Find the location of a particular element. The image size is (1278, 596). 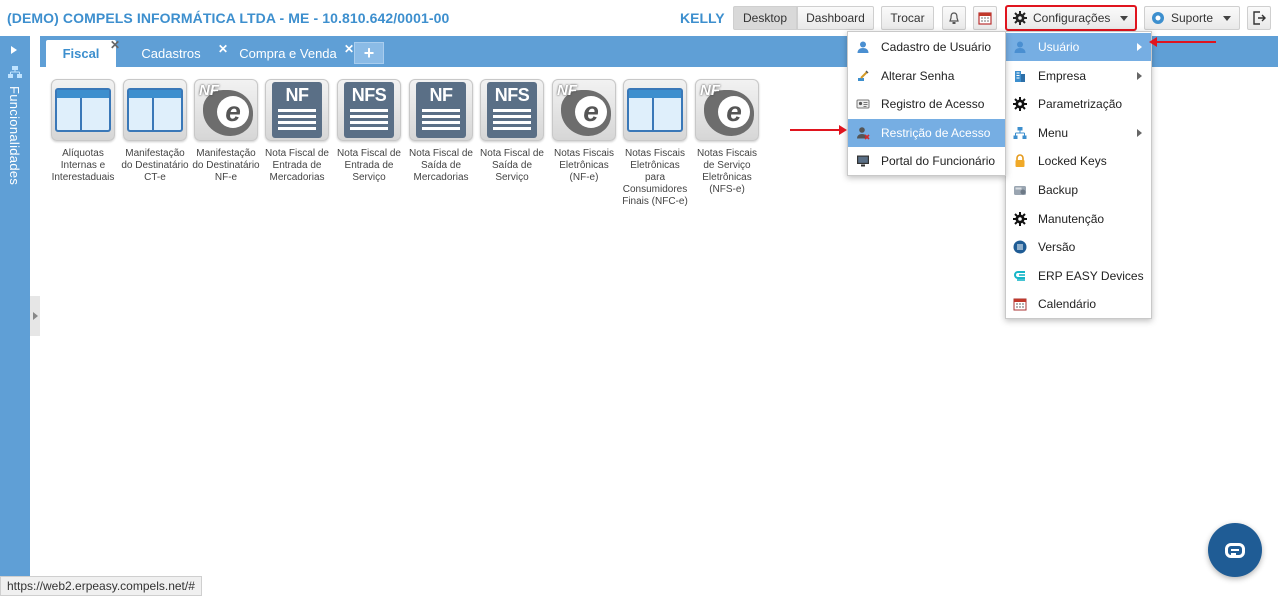

menu-item-menu: Menu is located at coordinates (1078, 133).